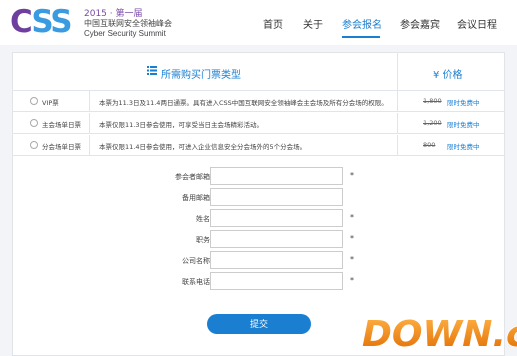 This screenshot has width=517, height=356. What do you see at coordinates (259, 324) in the screenshot?
I see `submit-button: 提交` at bounding box center [259, 324].